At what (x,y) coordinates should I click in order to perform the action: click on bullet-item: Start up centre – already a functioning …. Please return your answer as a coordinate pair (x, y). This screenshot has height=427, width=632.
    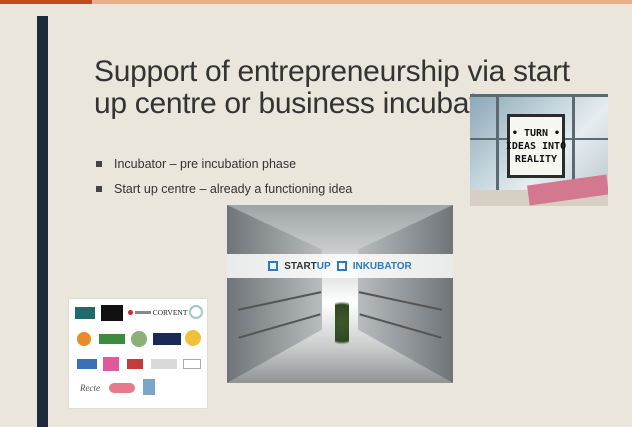
    Looking at the image, I should click on (224, 189).